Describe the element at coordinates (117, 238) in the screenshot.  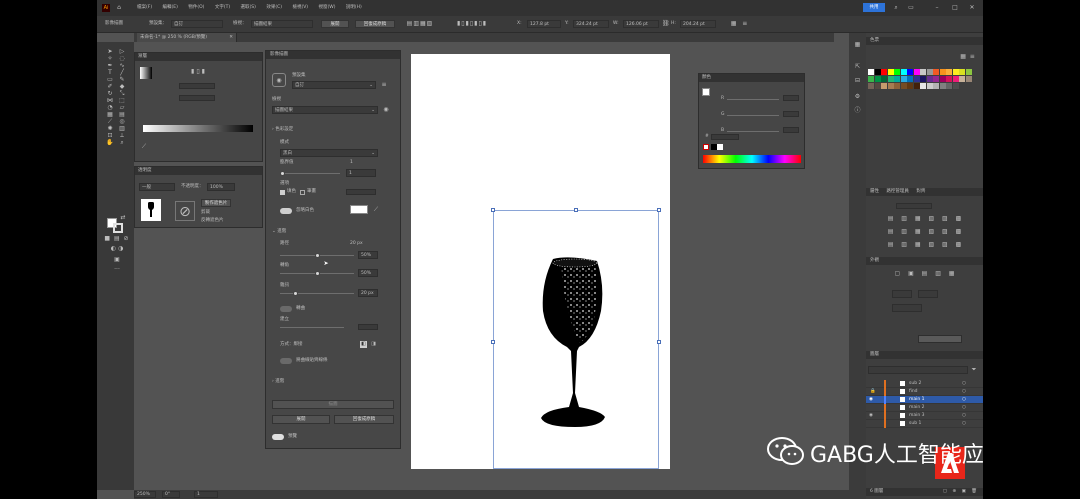
I see `color-mode-icons: ■ ▤ ⊘` at that location.